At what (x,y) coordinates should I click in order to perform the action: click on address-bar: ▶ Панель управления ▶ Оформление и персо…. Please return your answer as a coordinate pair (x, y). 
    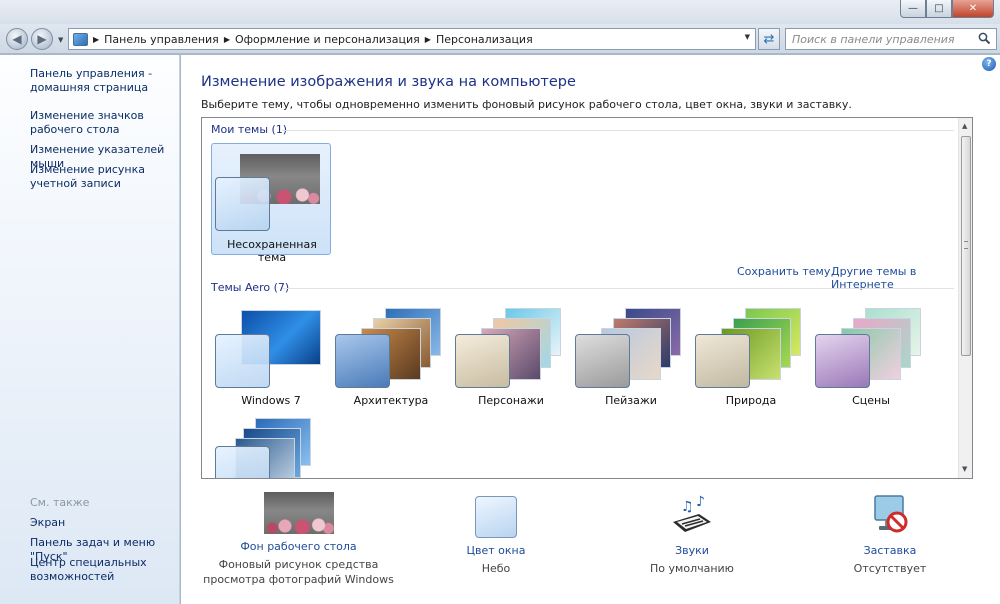
    Looking at the image, I should click on (412, 39).